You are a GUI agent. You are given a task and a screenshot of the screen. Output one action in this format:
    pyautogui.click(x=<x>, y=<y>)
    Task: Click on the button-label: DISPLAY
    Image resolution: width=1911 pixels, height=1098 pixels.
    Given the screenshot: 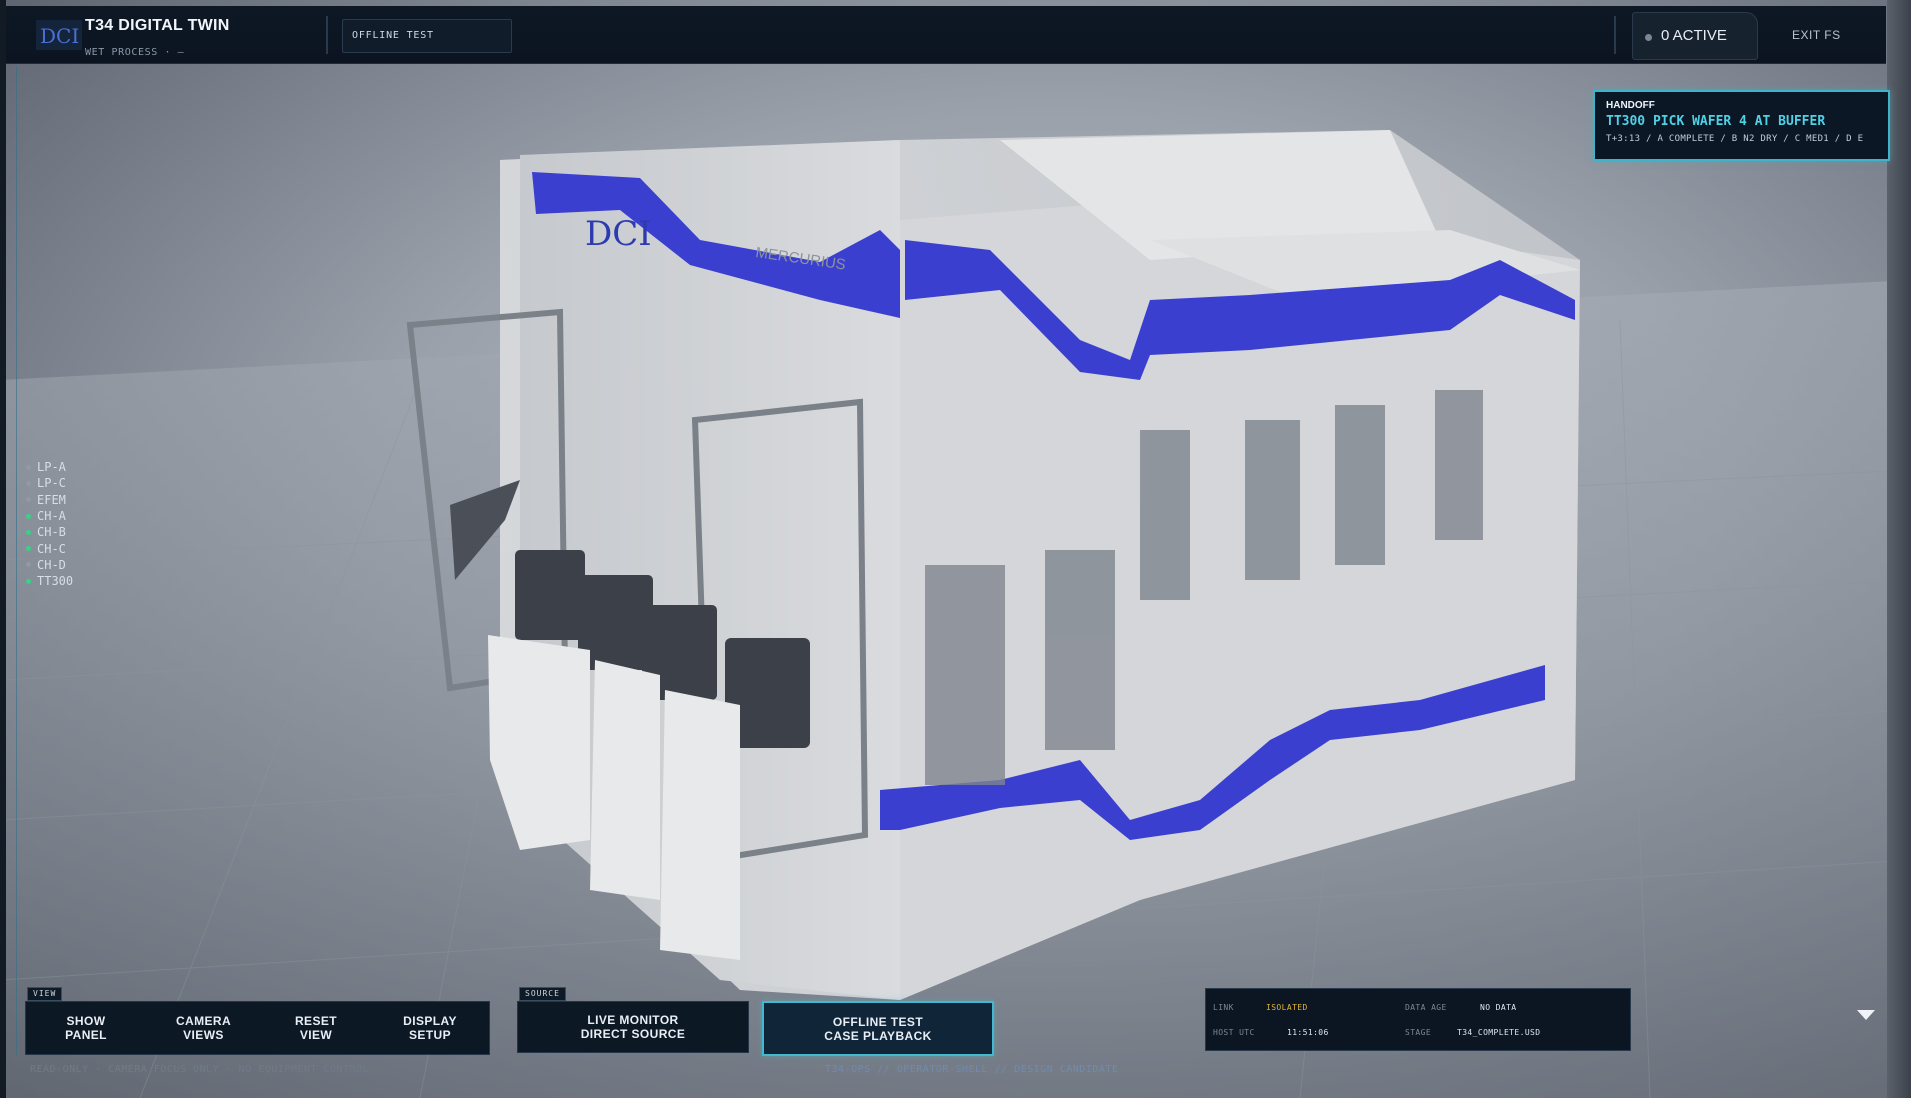 What is the action you would take?
    pyautogui.click(x=430, y=1021)
    